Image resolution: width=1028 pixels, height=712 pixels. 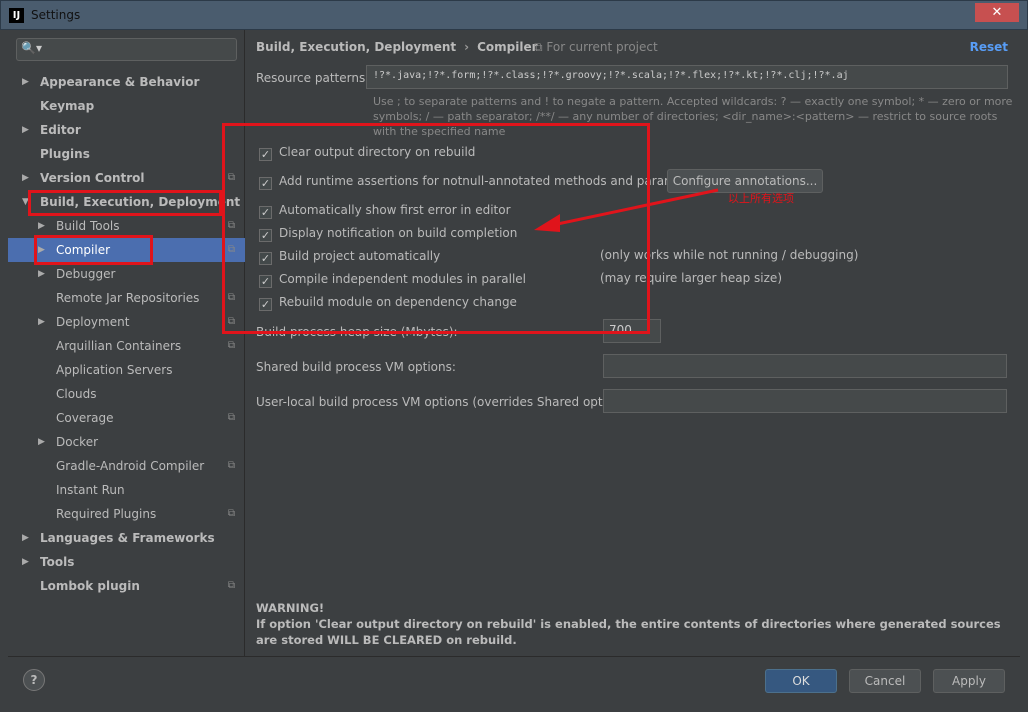 What do you see at coordinates (626, 210) in the screenshot?
I see `annotation-arrow-icon` at bounding box center [626, 210].